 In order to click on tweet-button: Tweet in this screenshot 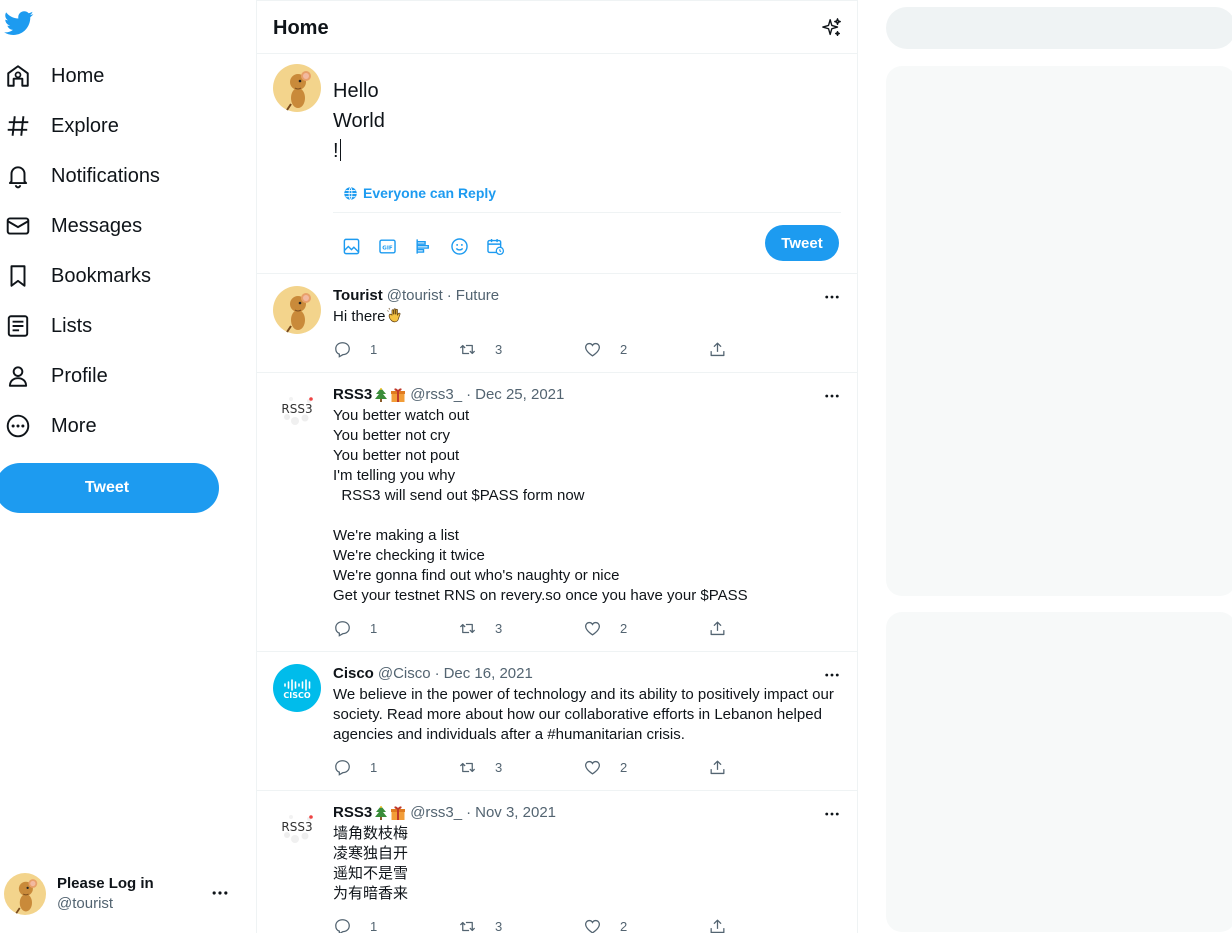, I will do `click(109, 488)`.